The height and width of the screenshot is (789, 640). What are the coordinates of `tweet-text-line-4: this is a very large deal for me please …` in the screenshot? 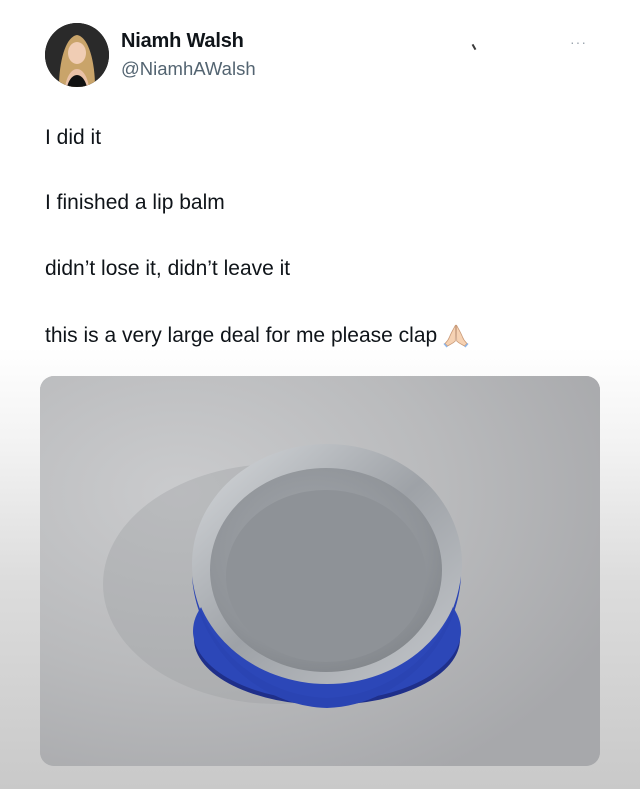 It's located at (257, 335).